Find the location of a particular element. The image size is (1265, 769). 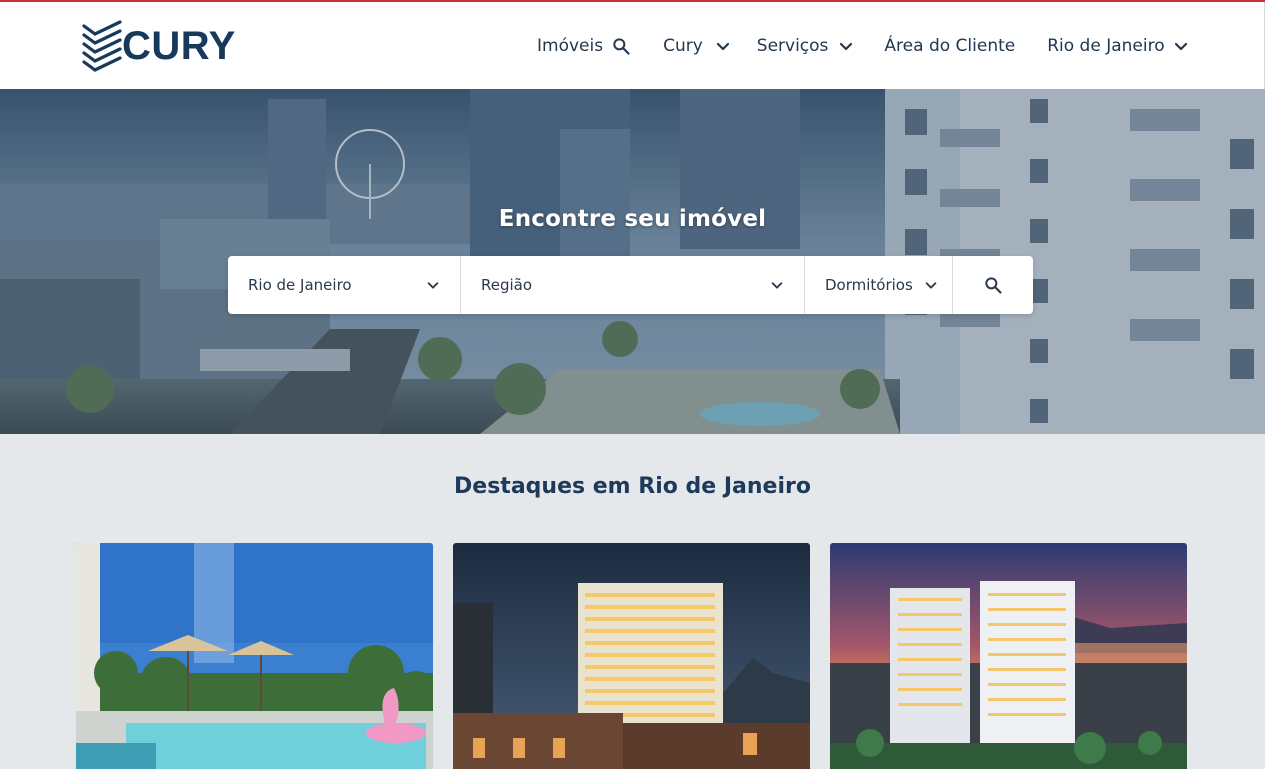

nav-servicos-label: Serviços is located at coordinates (792, 45).